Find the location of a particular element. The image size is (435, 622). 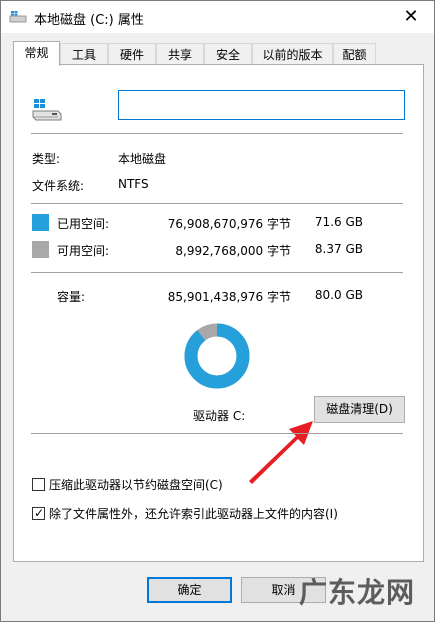

index-label: 除了文件属性外，还允许索引此驱动器上文件的内容(I) is located at coordinates (193, 513).